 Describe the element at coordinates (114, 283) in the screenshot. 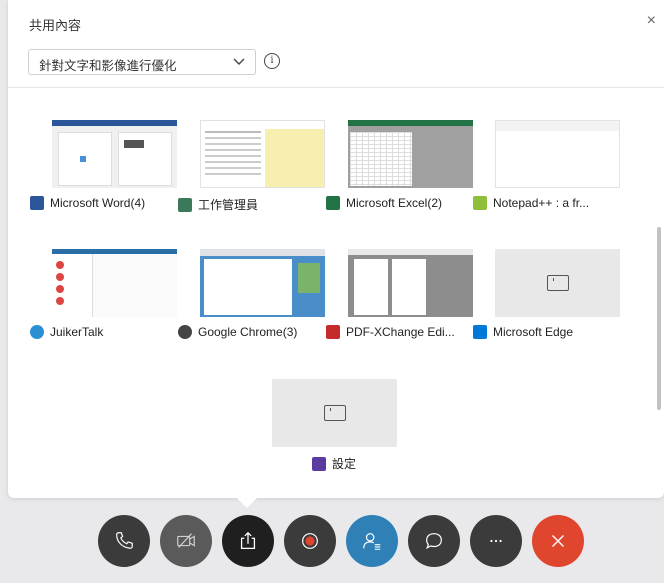

I see `juikertalk-thumbnail` at that location.